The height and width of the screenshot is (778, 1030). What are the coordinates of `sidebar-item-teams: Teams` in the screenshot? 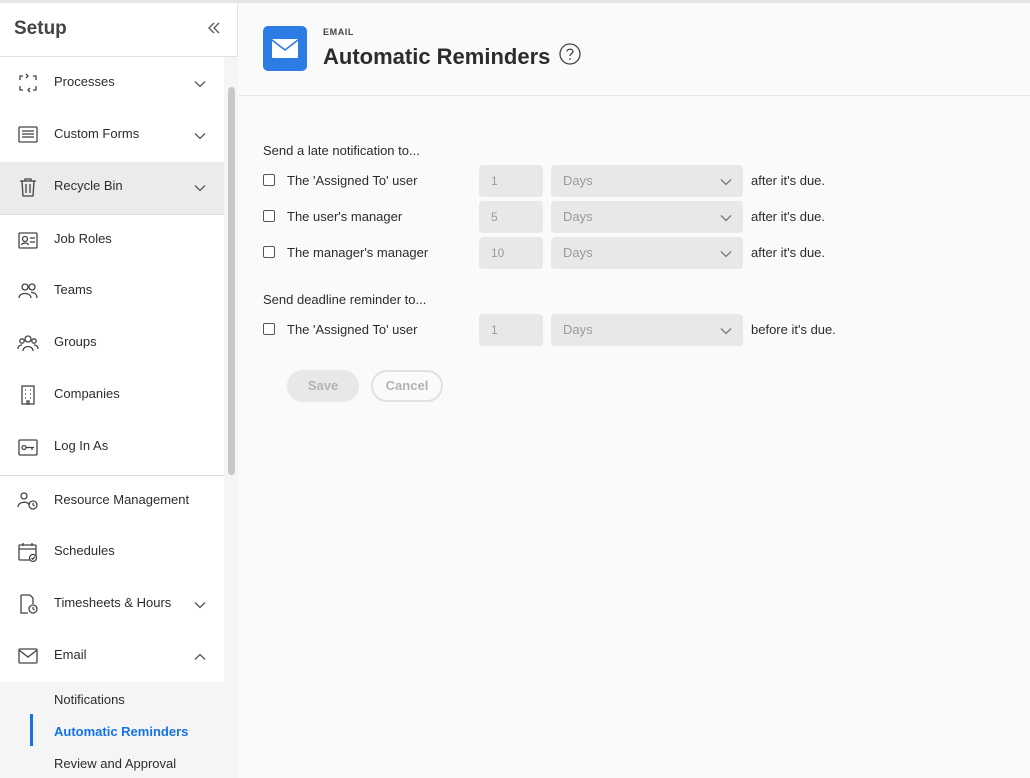 It's located at (112, 292).